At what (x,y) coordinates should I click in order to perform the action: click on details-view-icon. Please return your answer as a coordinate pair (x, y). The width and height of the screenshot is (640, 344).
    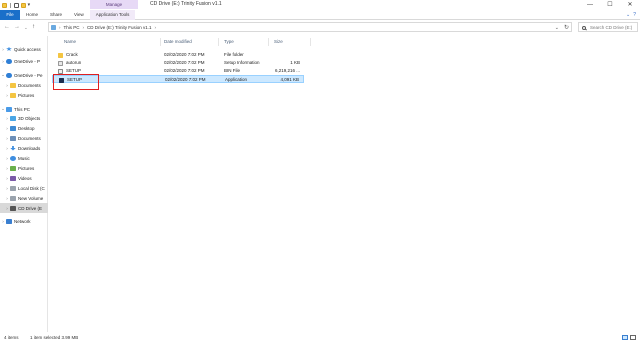
    Looking at the image, I should click on (625, 337).